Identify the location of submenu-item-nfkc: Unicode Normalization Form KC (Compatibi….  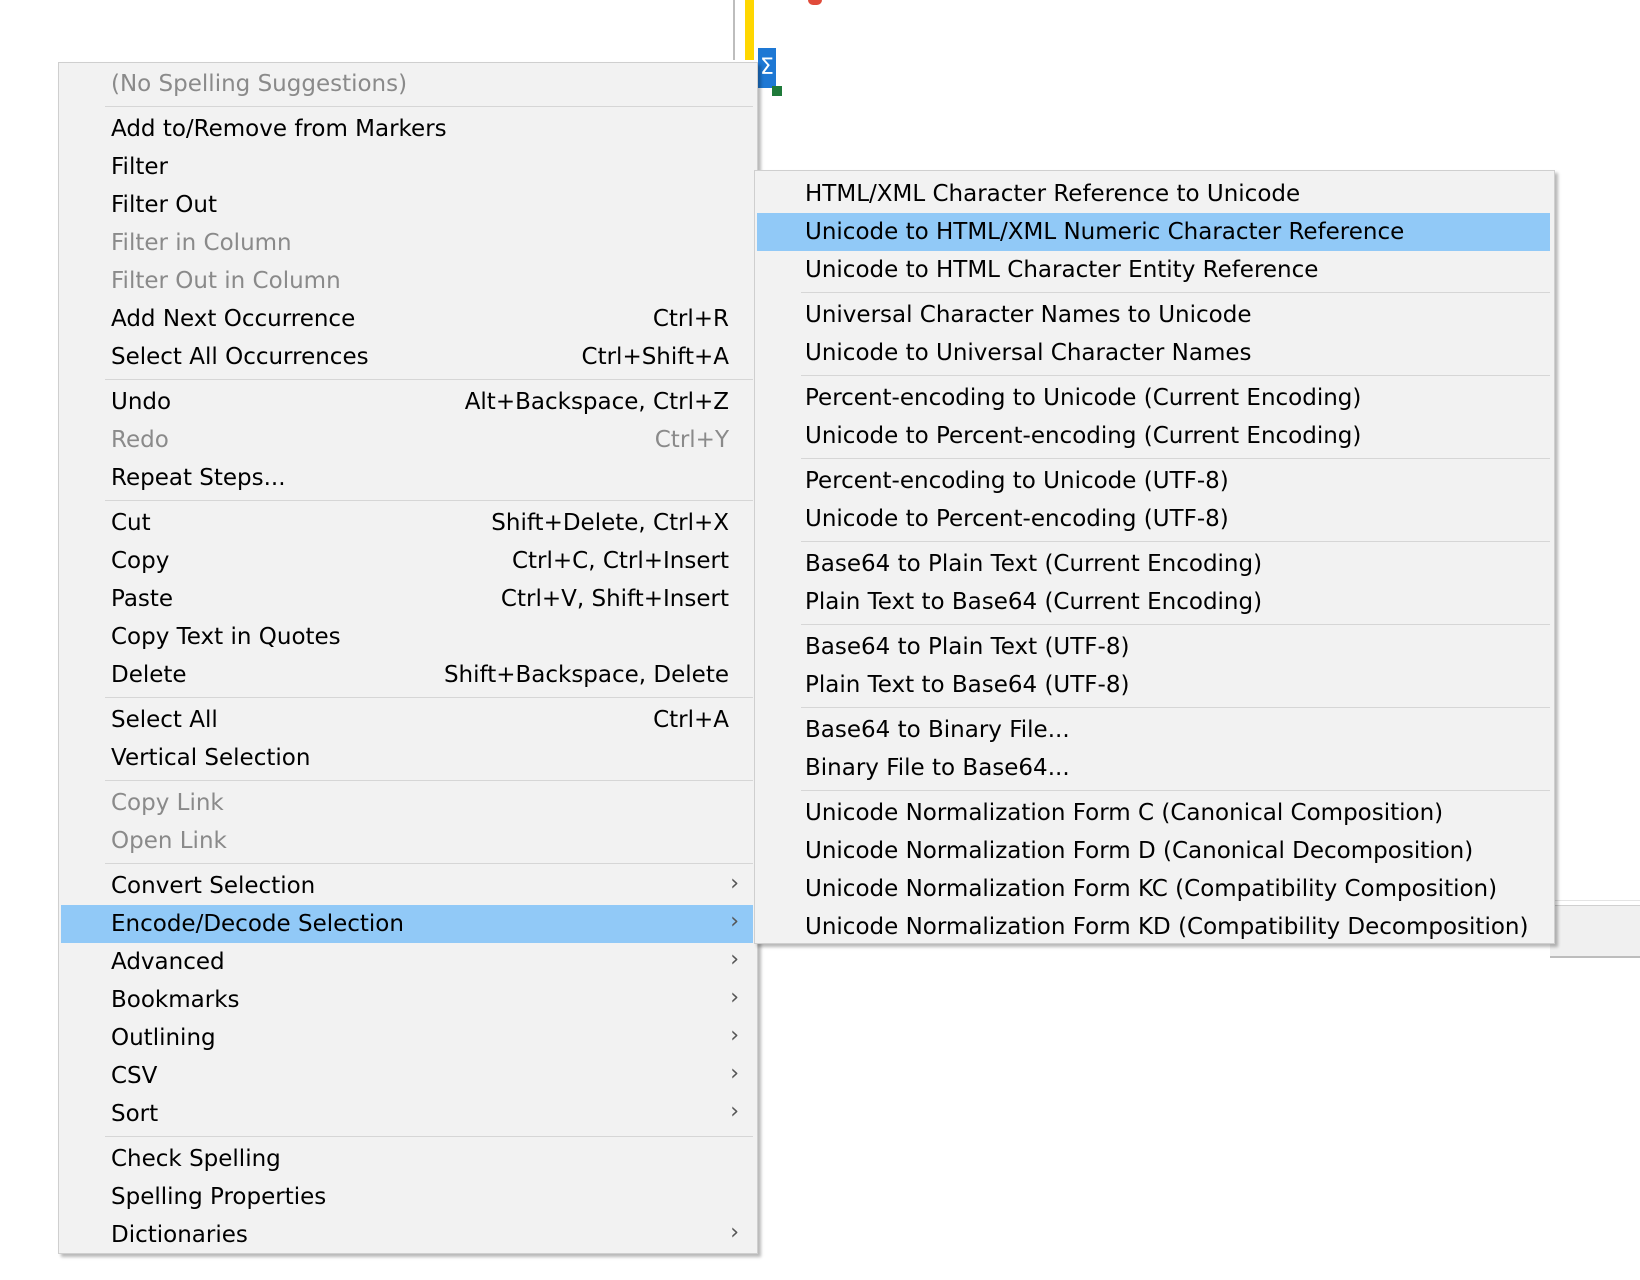
(1153, 889).